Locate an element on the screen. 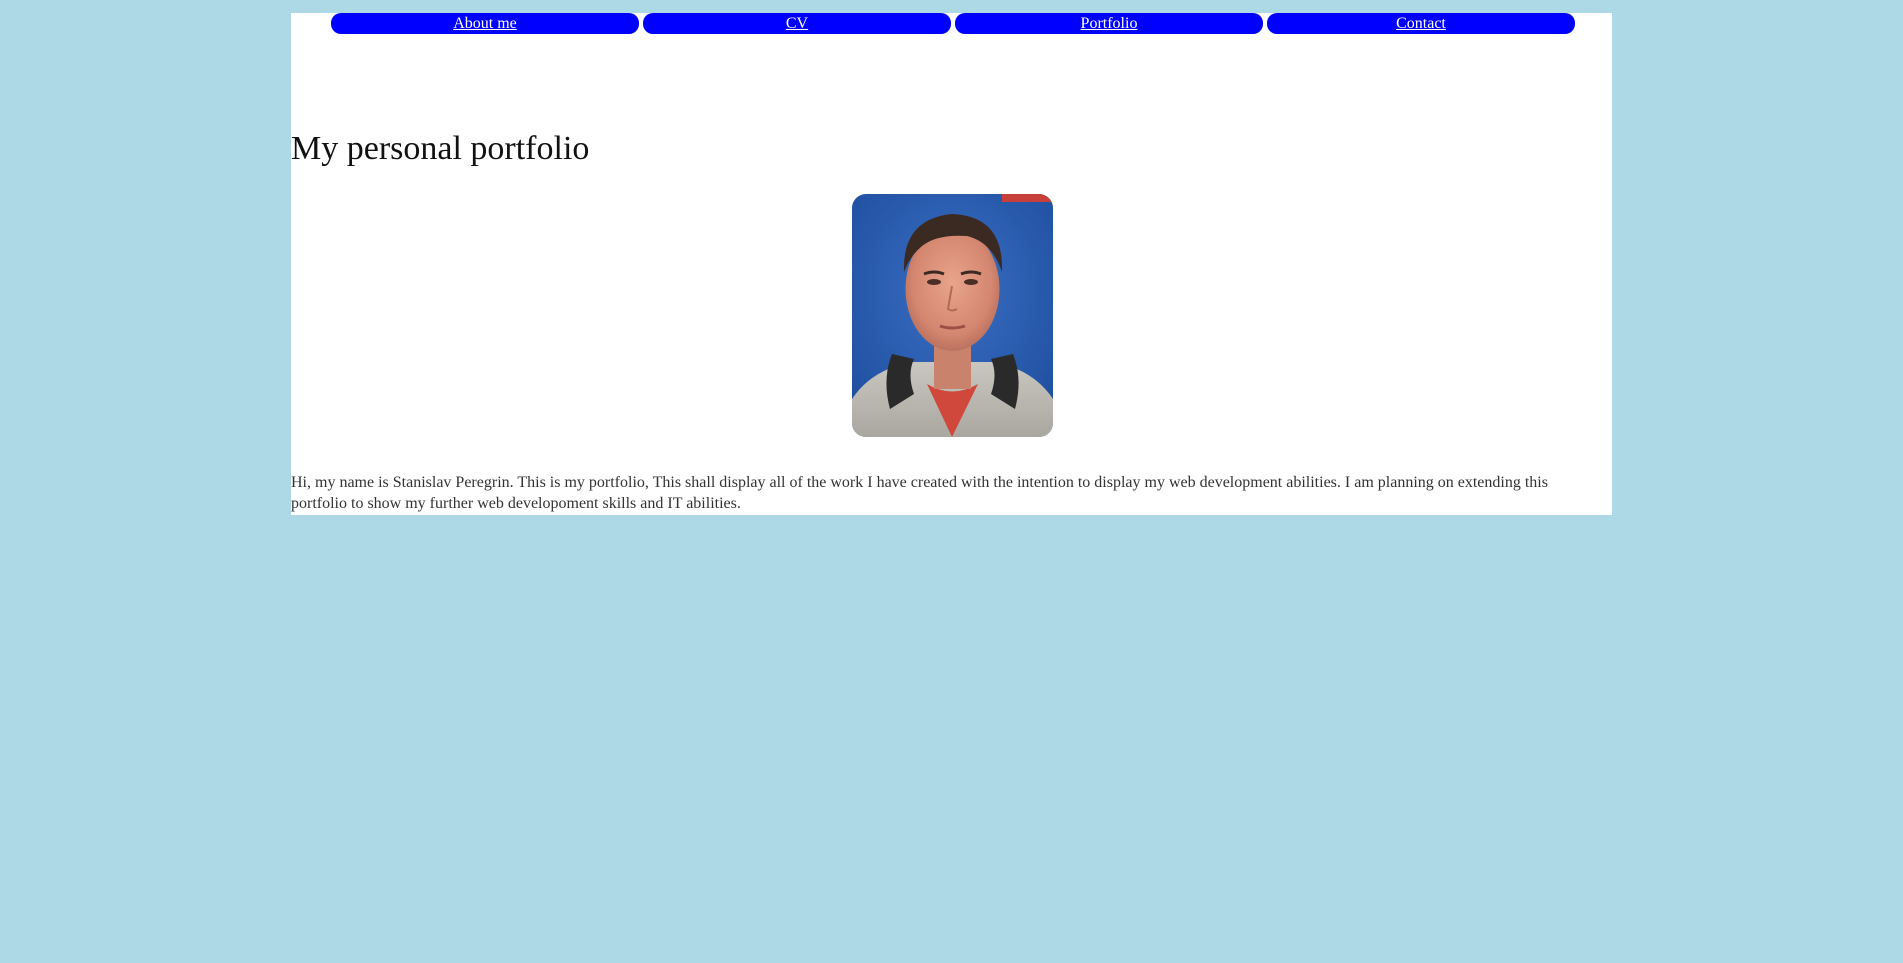  profile-photo-image is located at coordinates (952, 315).